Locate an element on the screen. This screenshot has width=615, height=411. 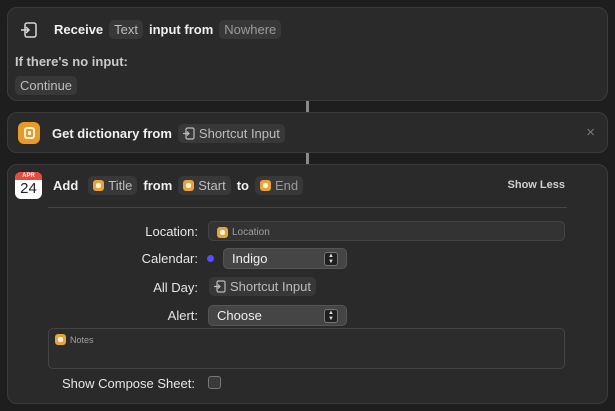
continue-token: Continue is located at coordinates (46, 85).